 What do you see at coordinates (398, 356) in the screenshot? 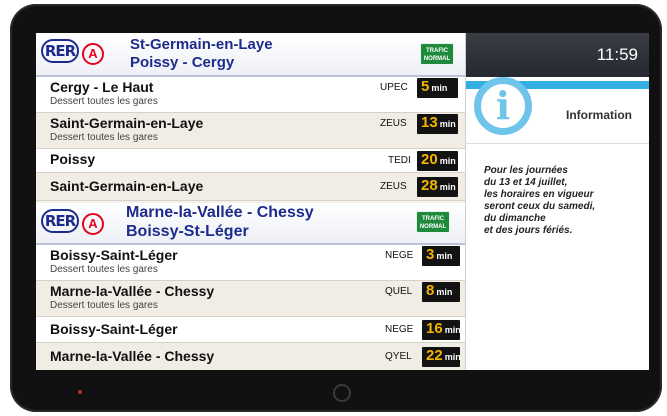
I see `train-code: QYEL` at bounding box center [398, 356].